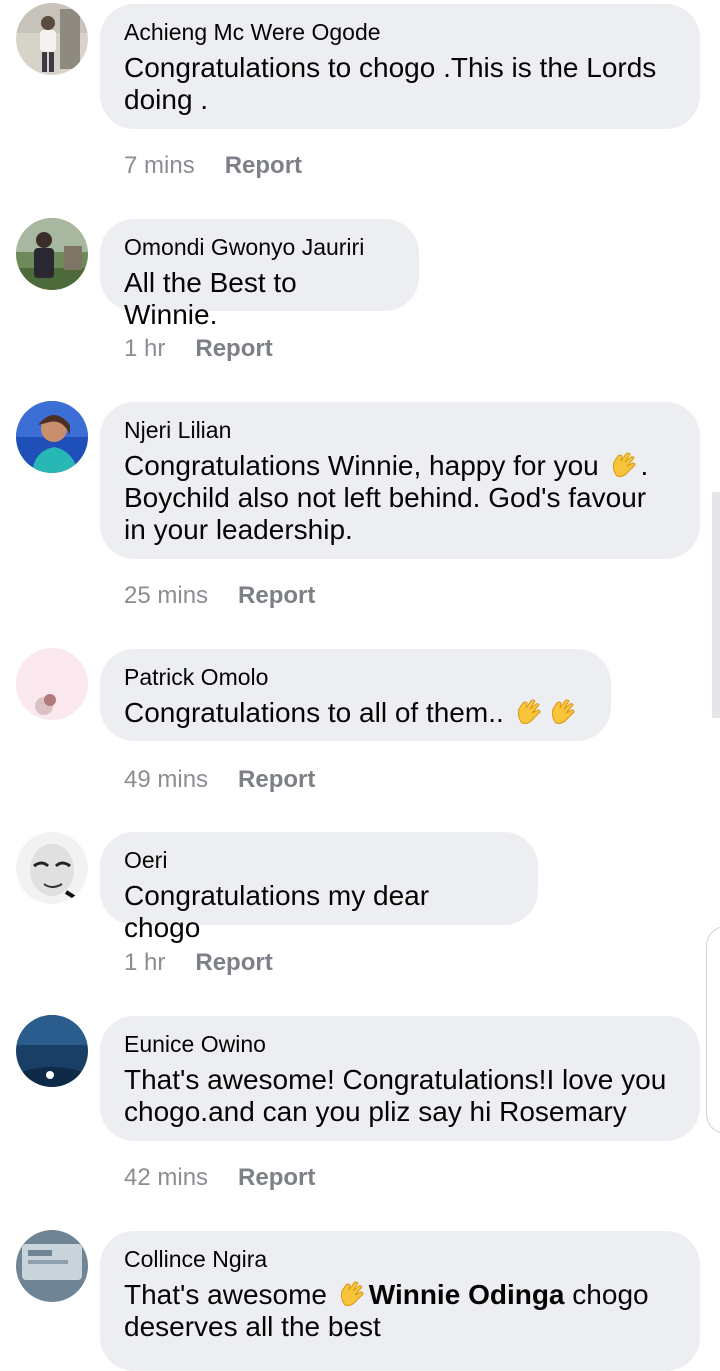  Describe the element at coordinates (713, 1030) in the screenshot. I see `edge-panel` at that location.